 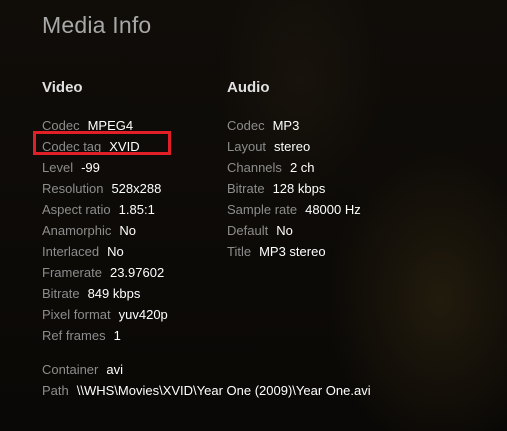 I want to click on info-value: yuv420p, so click(x=143, y=314).